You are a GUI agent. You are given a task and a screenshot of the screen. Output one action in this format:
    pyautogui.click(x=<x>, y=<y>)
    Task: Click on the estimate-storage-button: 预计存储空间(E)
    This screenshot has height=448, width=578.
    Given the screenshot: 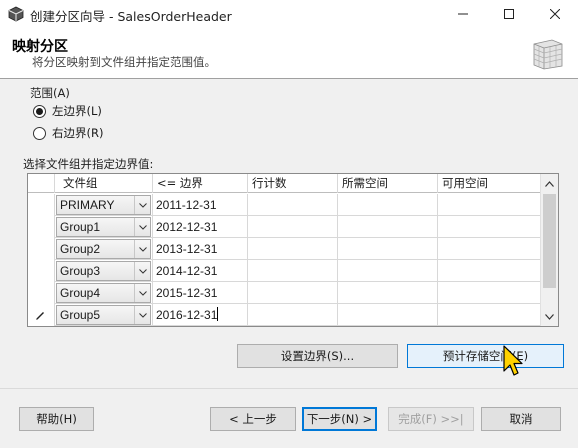 What is the action you would take?
    pyautogui.click(x=485, y=356)
    